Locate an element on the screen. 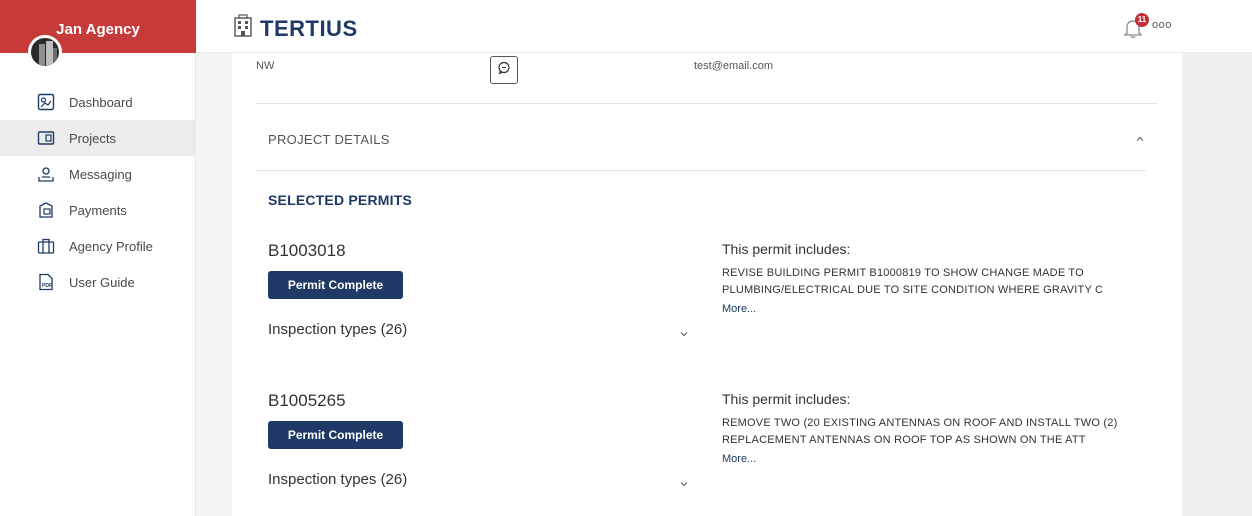  top-bar: TERTIUS 11 ooo is located at coordinates (724, 26).